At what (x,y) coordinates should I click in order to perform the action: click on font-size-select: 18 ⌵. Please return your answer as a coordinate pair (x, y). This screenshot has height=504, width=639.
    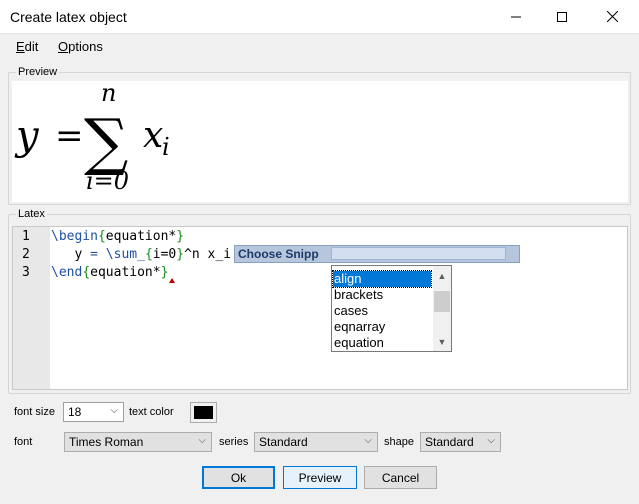
    Looking at the image, I should click on (93, 412).